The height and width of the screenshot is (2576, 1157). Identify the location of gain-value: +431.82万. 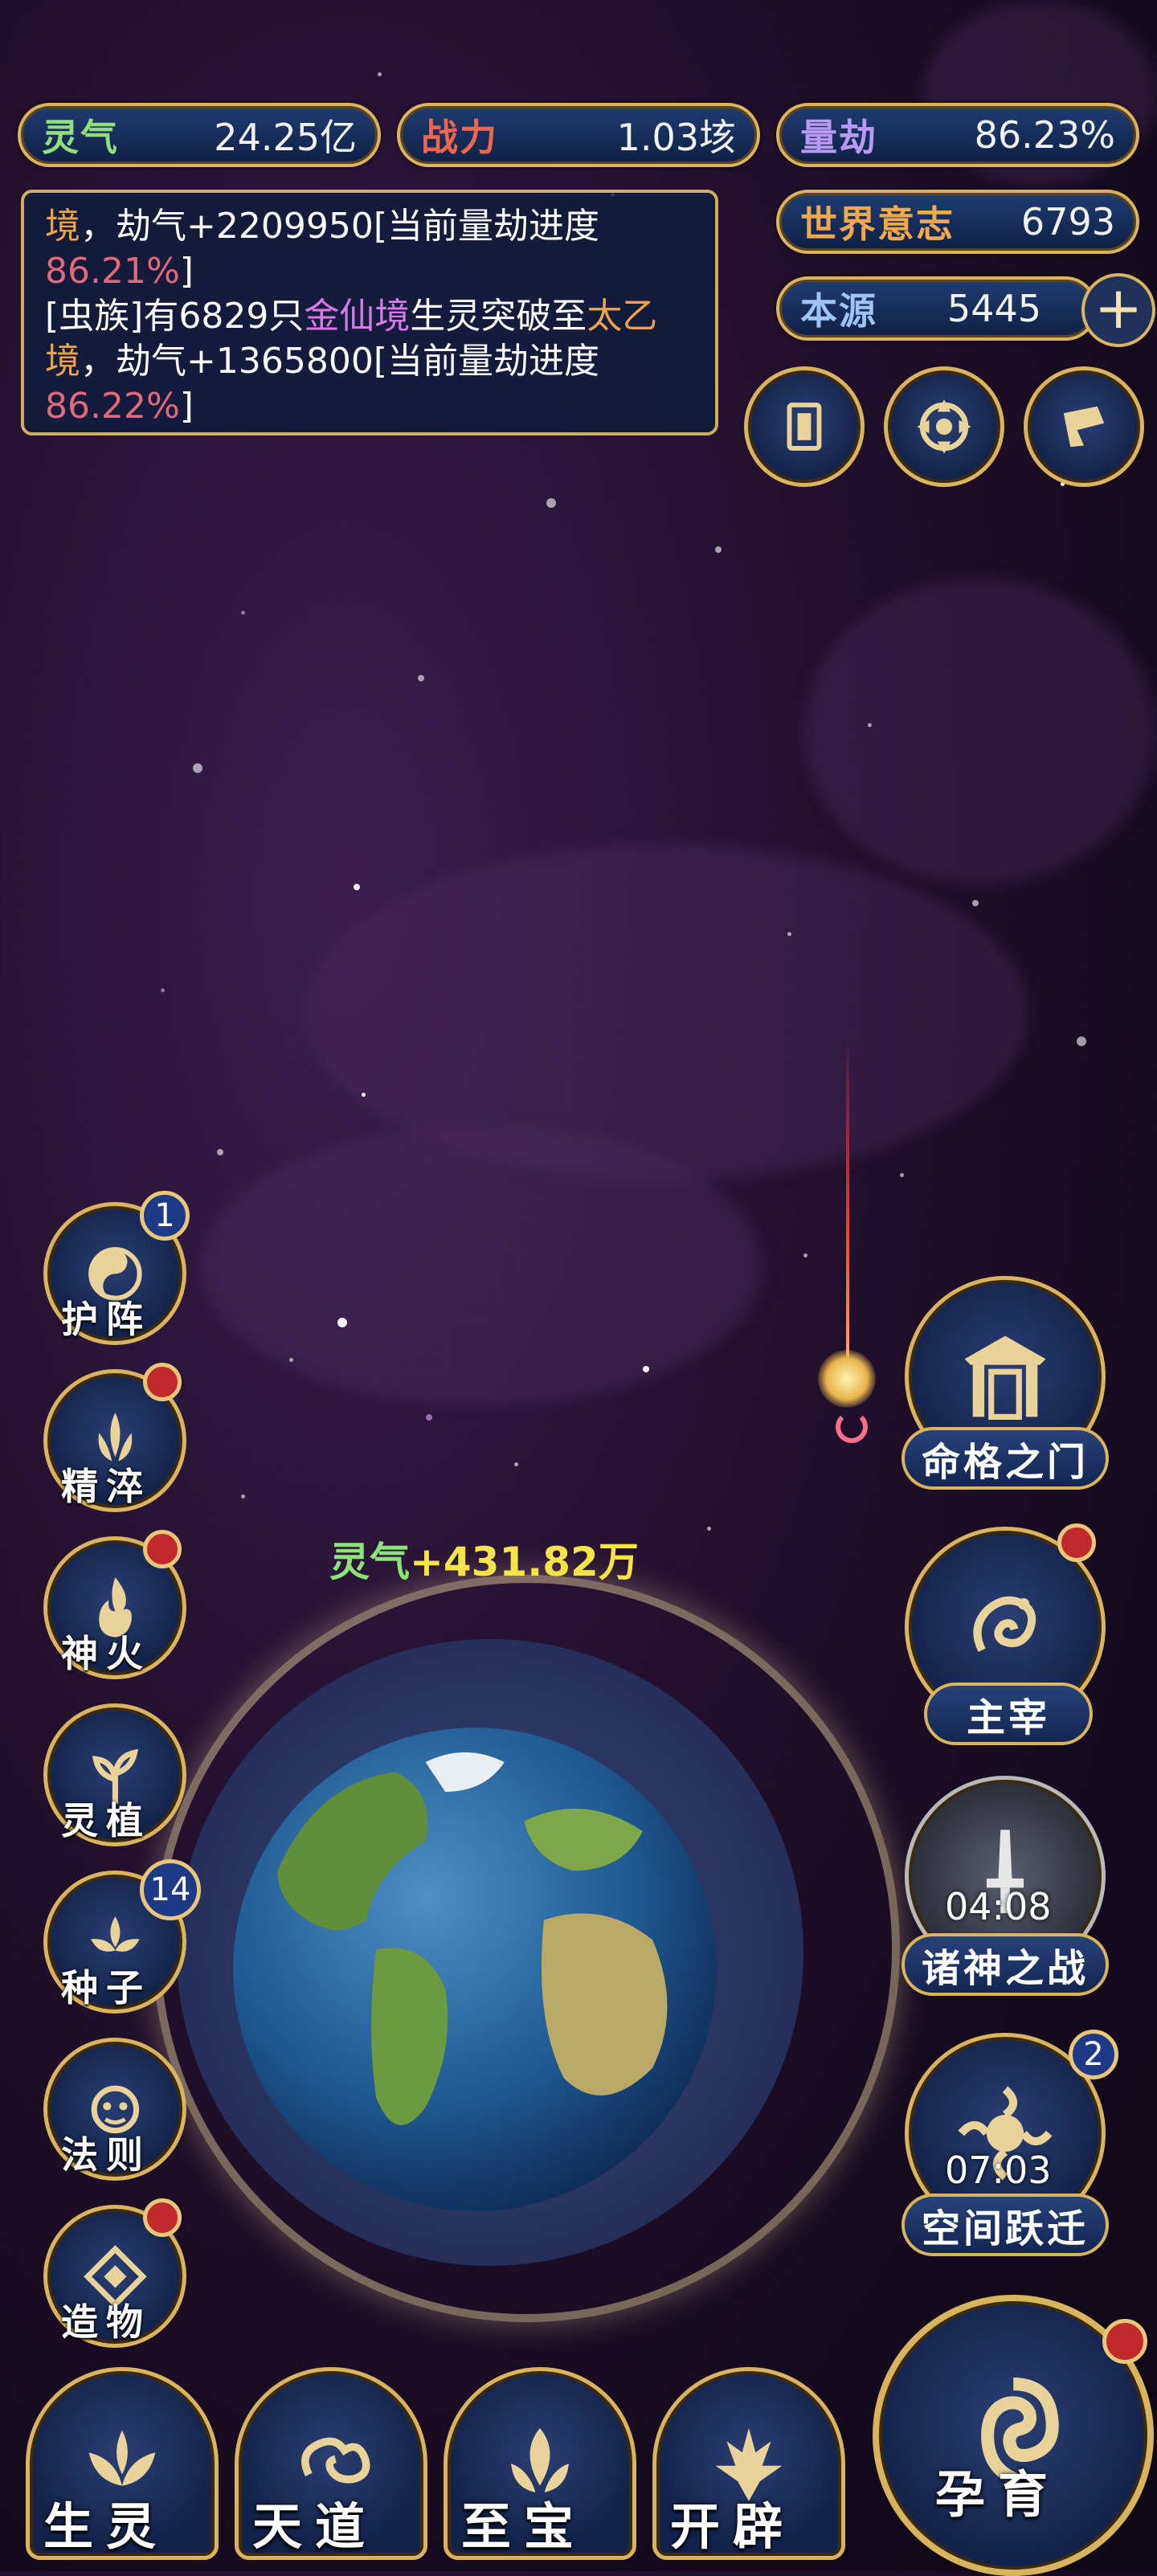
(525, 1562).